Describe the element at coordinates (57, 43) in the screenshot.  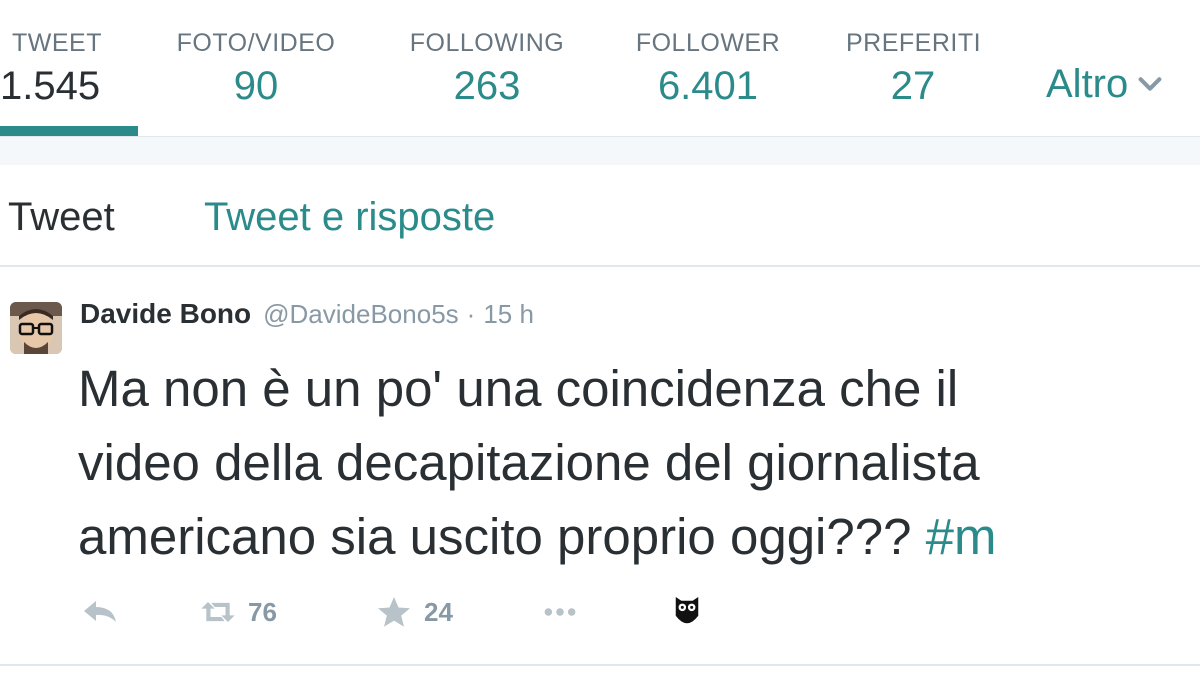
I see `stat-tweets-label: TWEET` at that location.